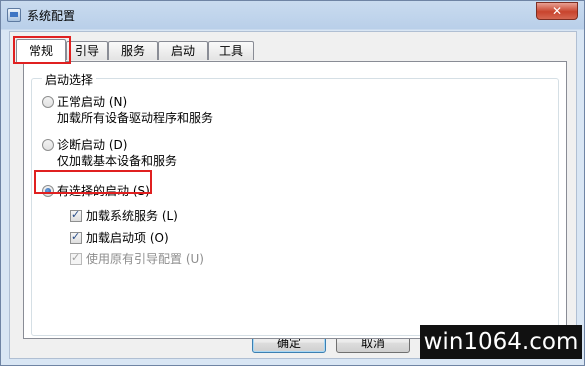  I want to click on watermark: win1064.com, so click(501, 342).